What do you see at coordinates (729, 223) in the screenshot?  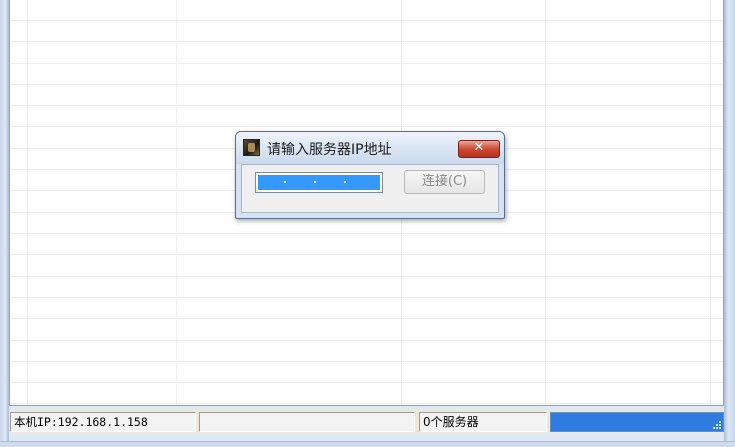 I see `window-frame-right` at bounding box center [729, 223].